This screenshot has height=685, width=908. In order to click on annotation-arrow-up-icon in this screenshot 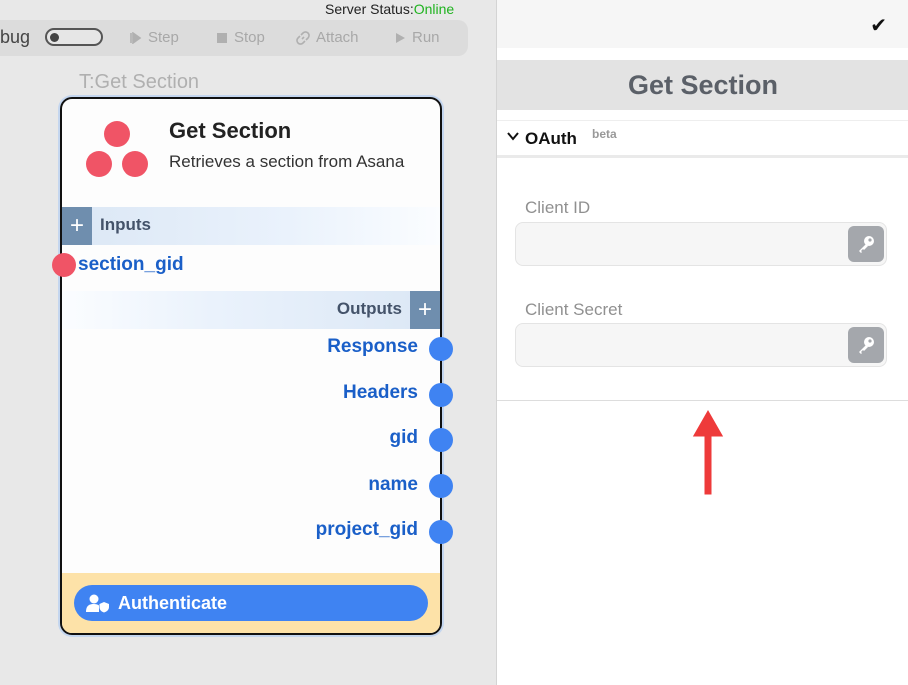, I will do `click(708, 451)`.